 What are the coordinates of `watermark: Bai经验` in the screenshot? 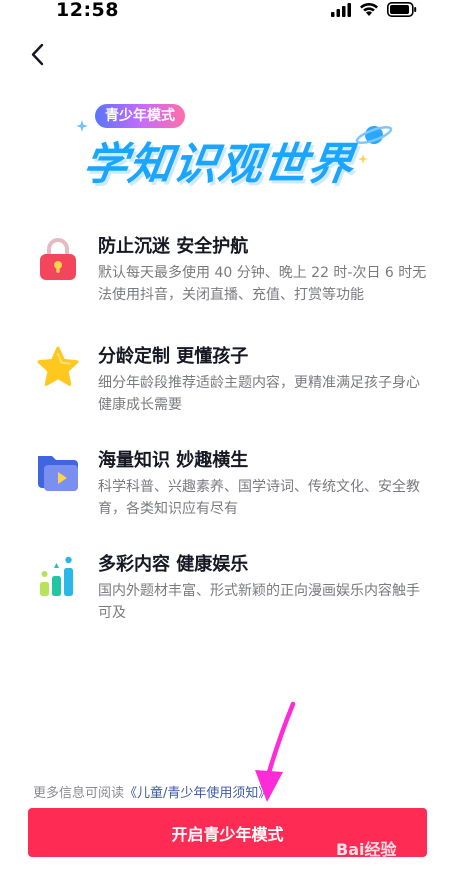 It's located at (366, 849).